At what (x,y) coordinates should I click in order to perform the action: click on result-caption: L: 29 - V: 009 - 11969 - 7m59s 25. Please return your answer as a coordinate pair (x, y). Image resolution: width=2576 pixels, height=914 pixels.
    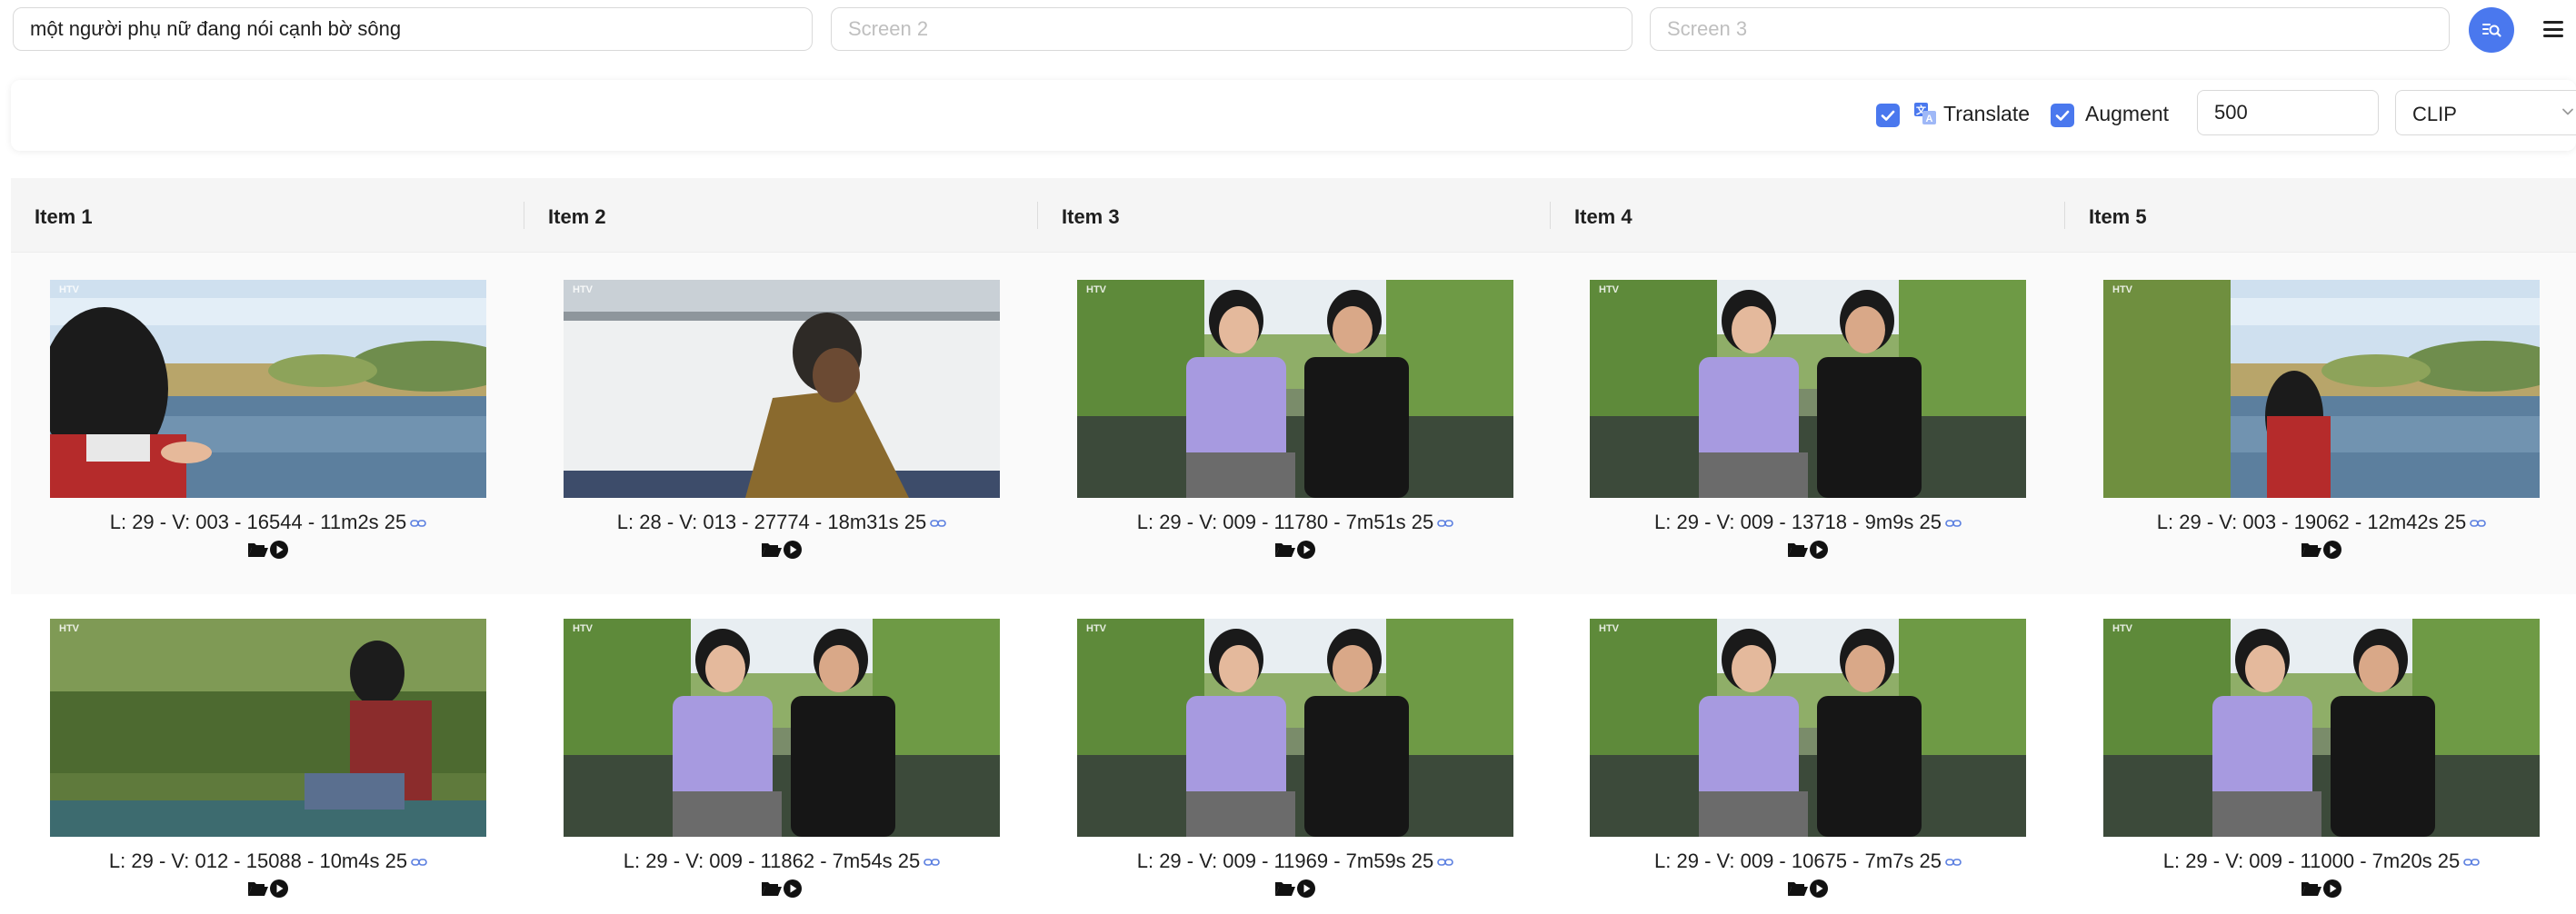
    Looking at the image, I should click on (1295, 861).